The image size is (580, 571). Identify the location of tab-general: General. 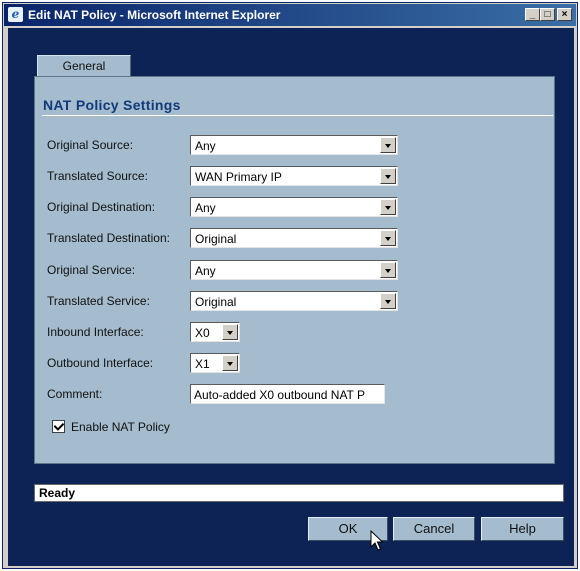
(84, 66).